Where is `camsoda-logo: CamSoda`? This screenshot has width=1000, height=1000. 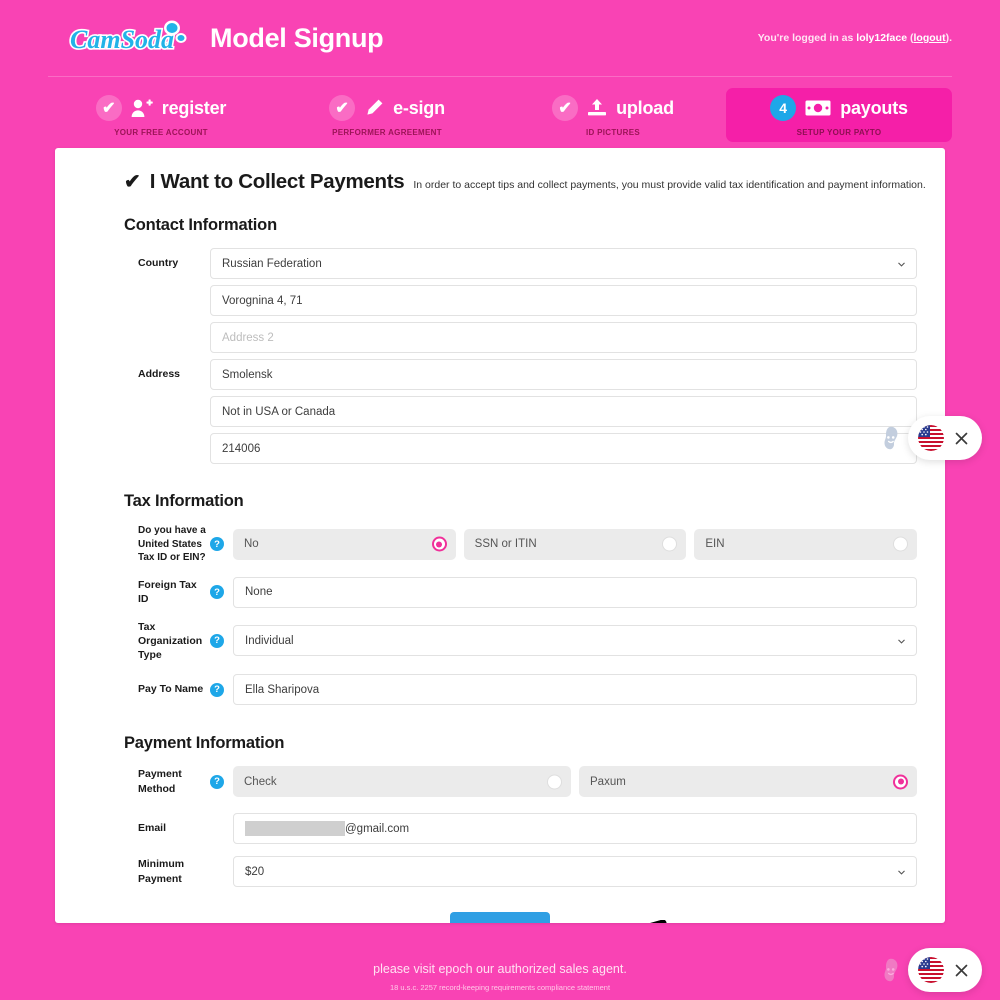 camsoda-logo: CamSoda is located at coordinates (130, 38).